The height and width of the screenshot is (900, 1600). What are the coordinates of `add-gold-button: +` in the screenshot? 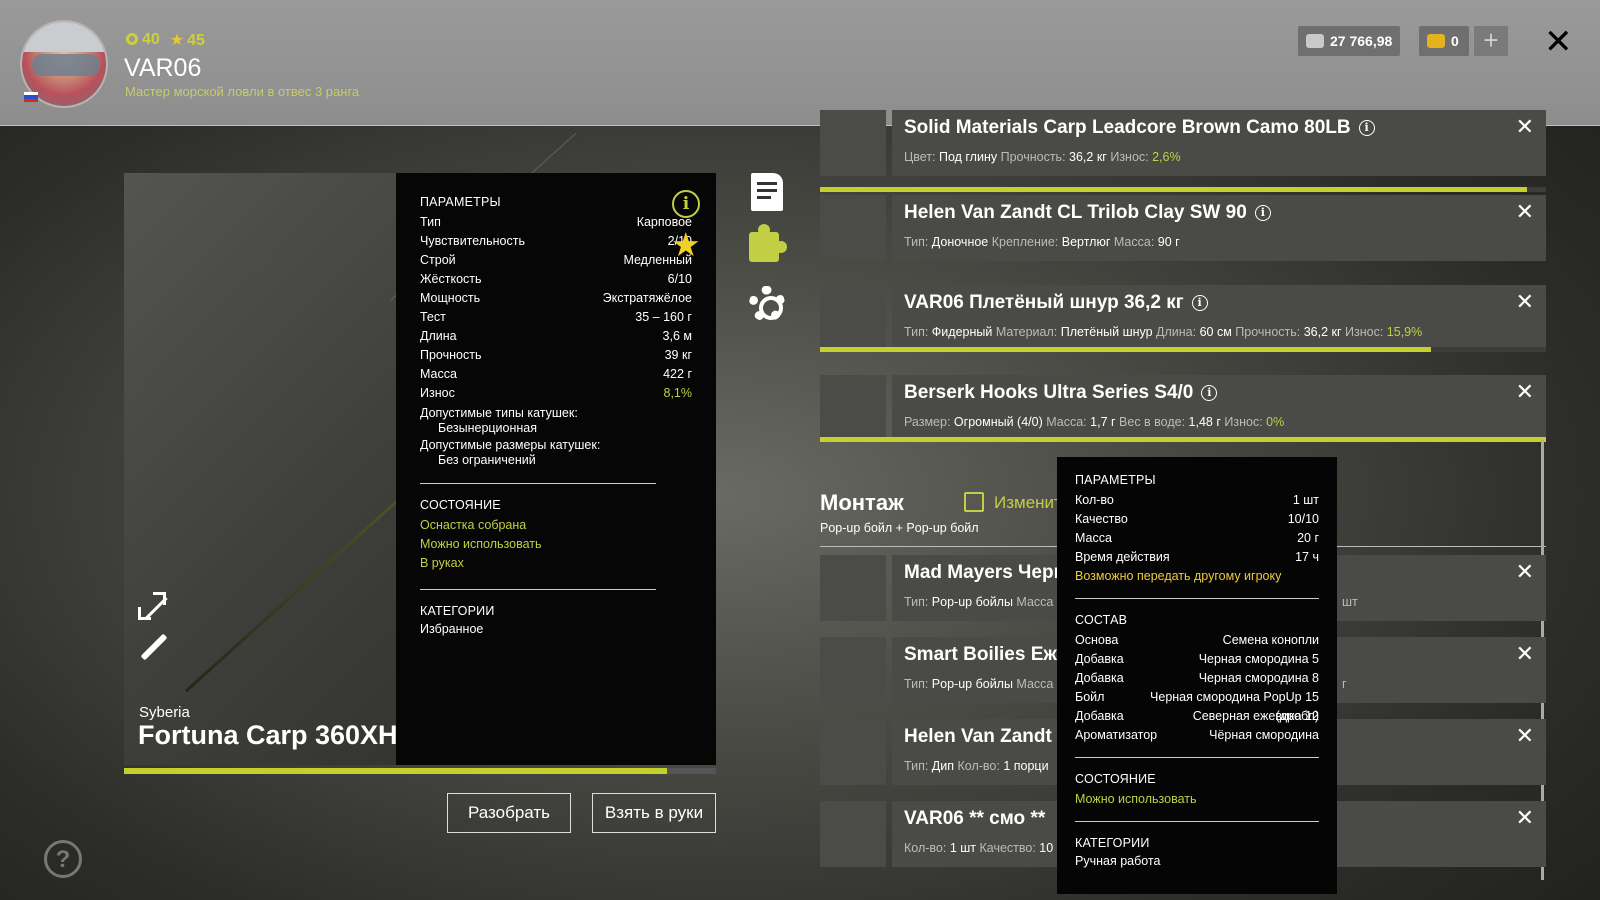 It's located at (1491, 41).